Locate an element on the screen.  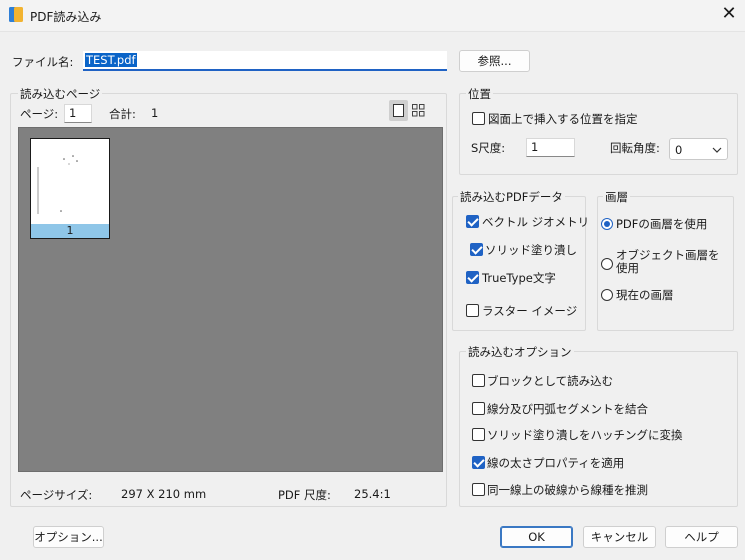
pdf-data-group-legend: 読み込むPDFデータ is located at coordinates (511, 197).